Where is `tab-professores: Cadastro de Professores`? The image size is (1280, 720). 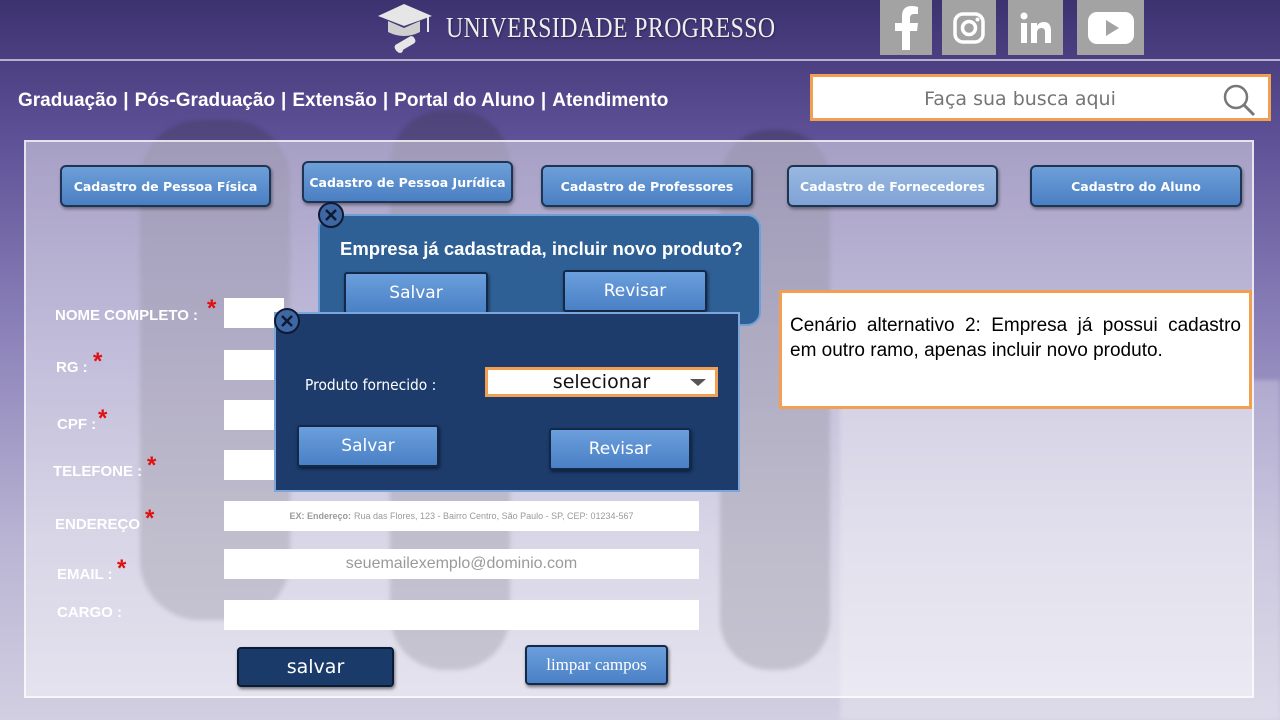
tab-professores: Cadastro de Professores is located at coordinates (647, 186).